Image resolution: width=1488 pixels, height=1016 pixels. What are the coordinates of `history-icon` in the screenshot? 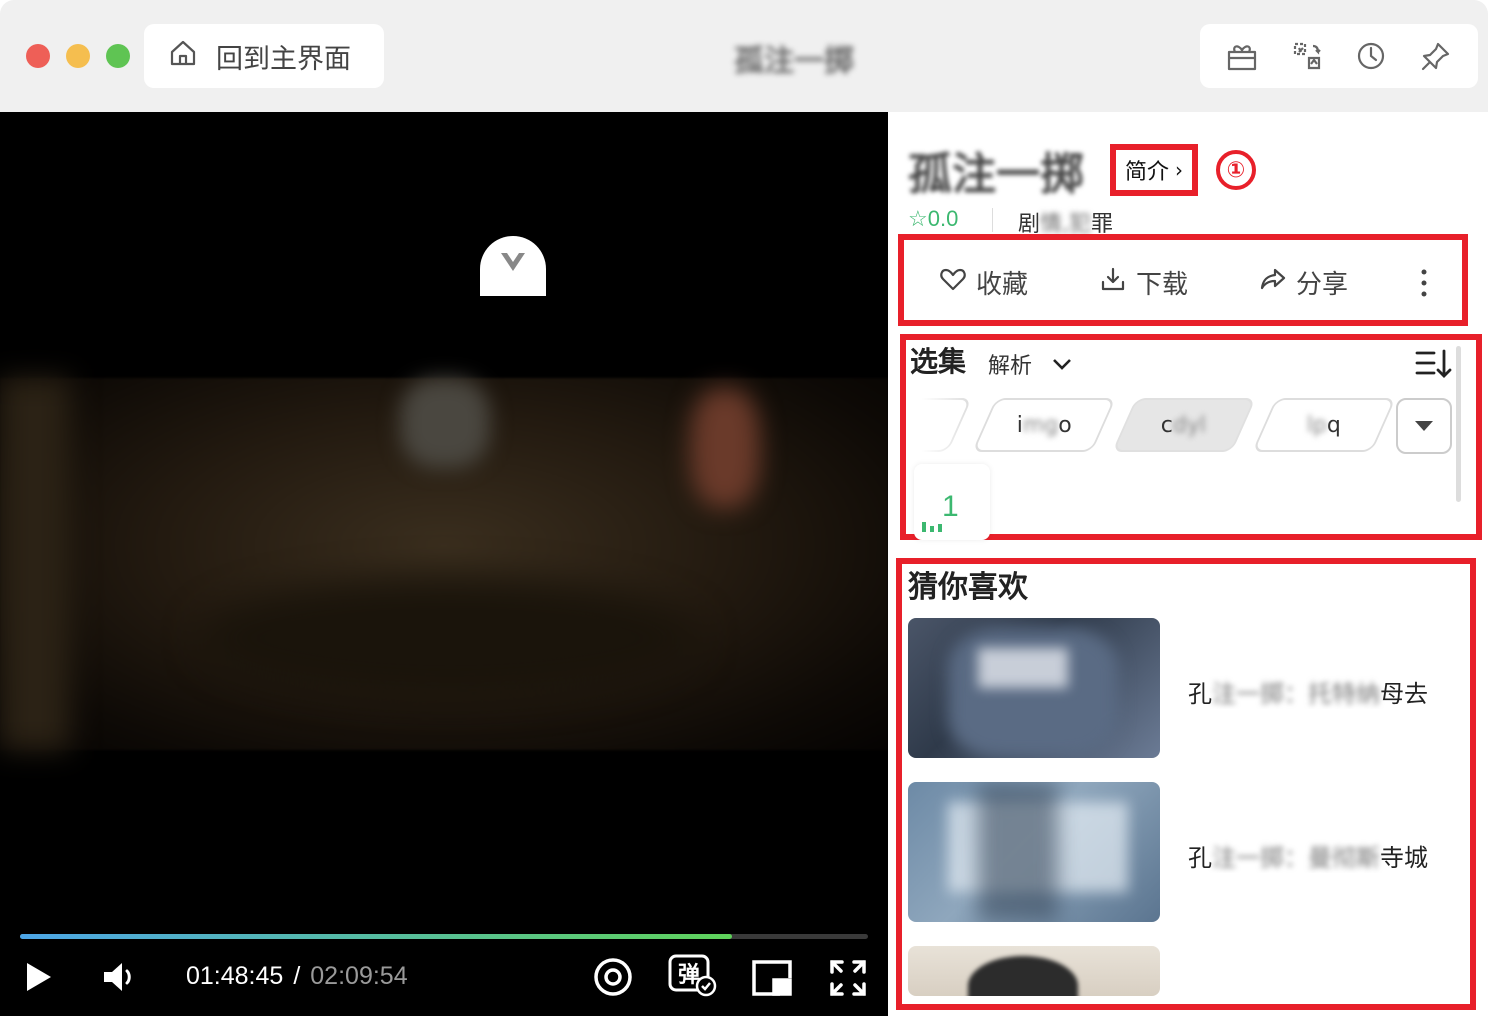 It's located at (1371, 56).